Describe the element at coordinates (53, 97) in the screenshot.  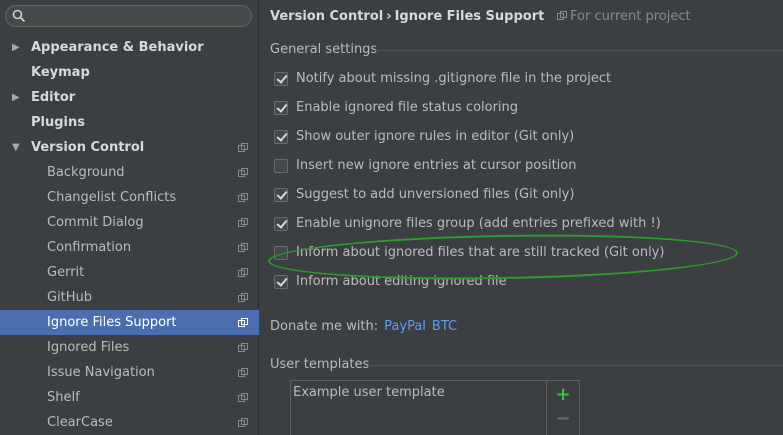
I see `sidebar-item-label: Editor` at that location.